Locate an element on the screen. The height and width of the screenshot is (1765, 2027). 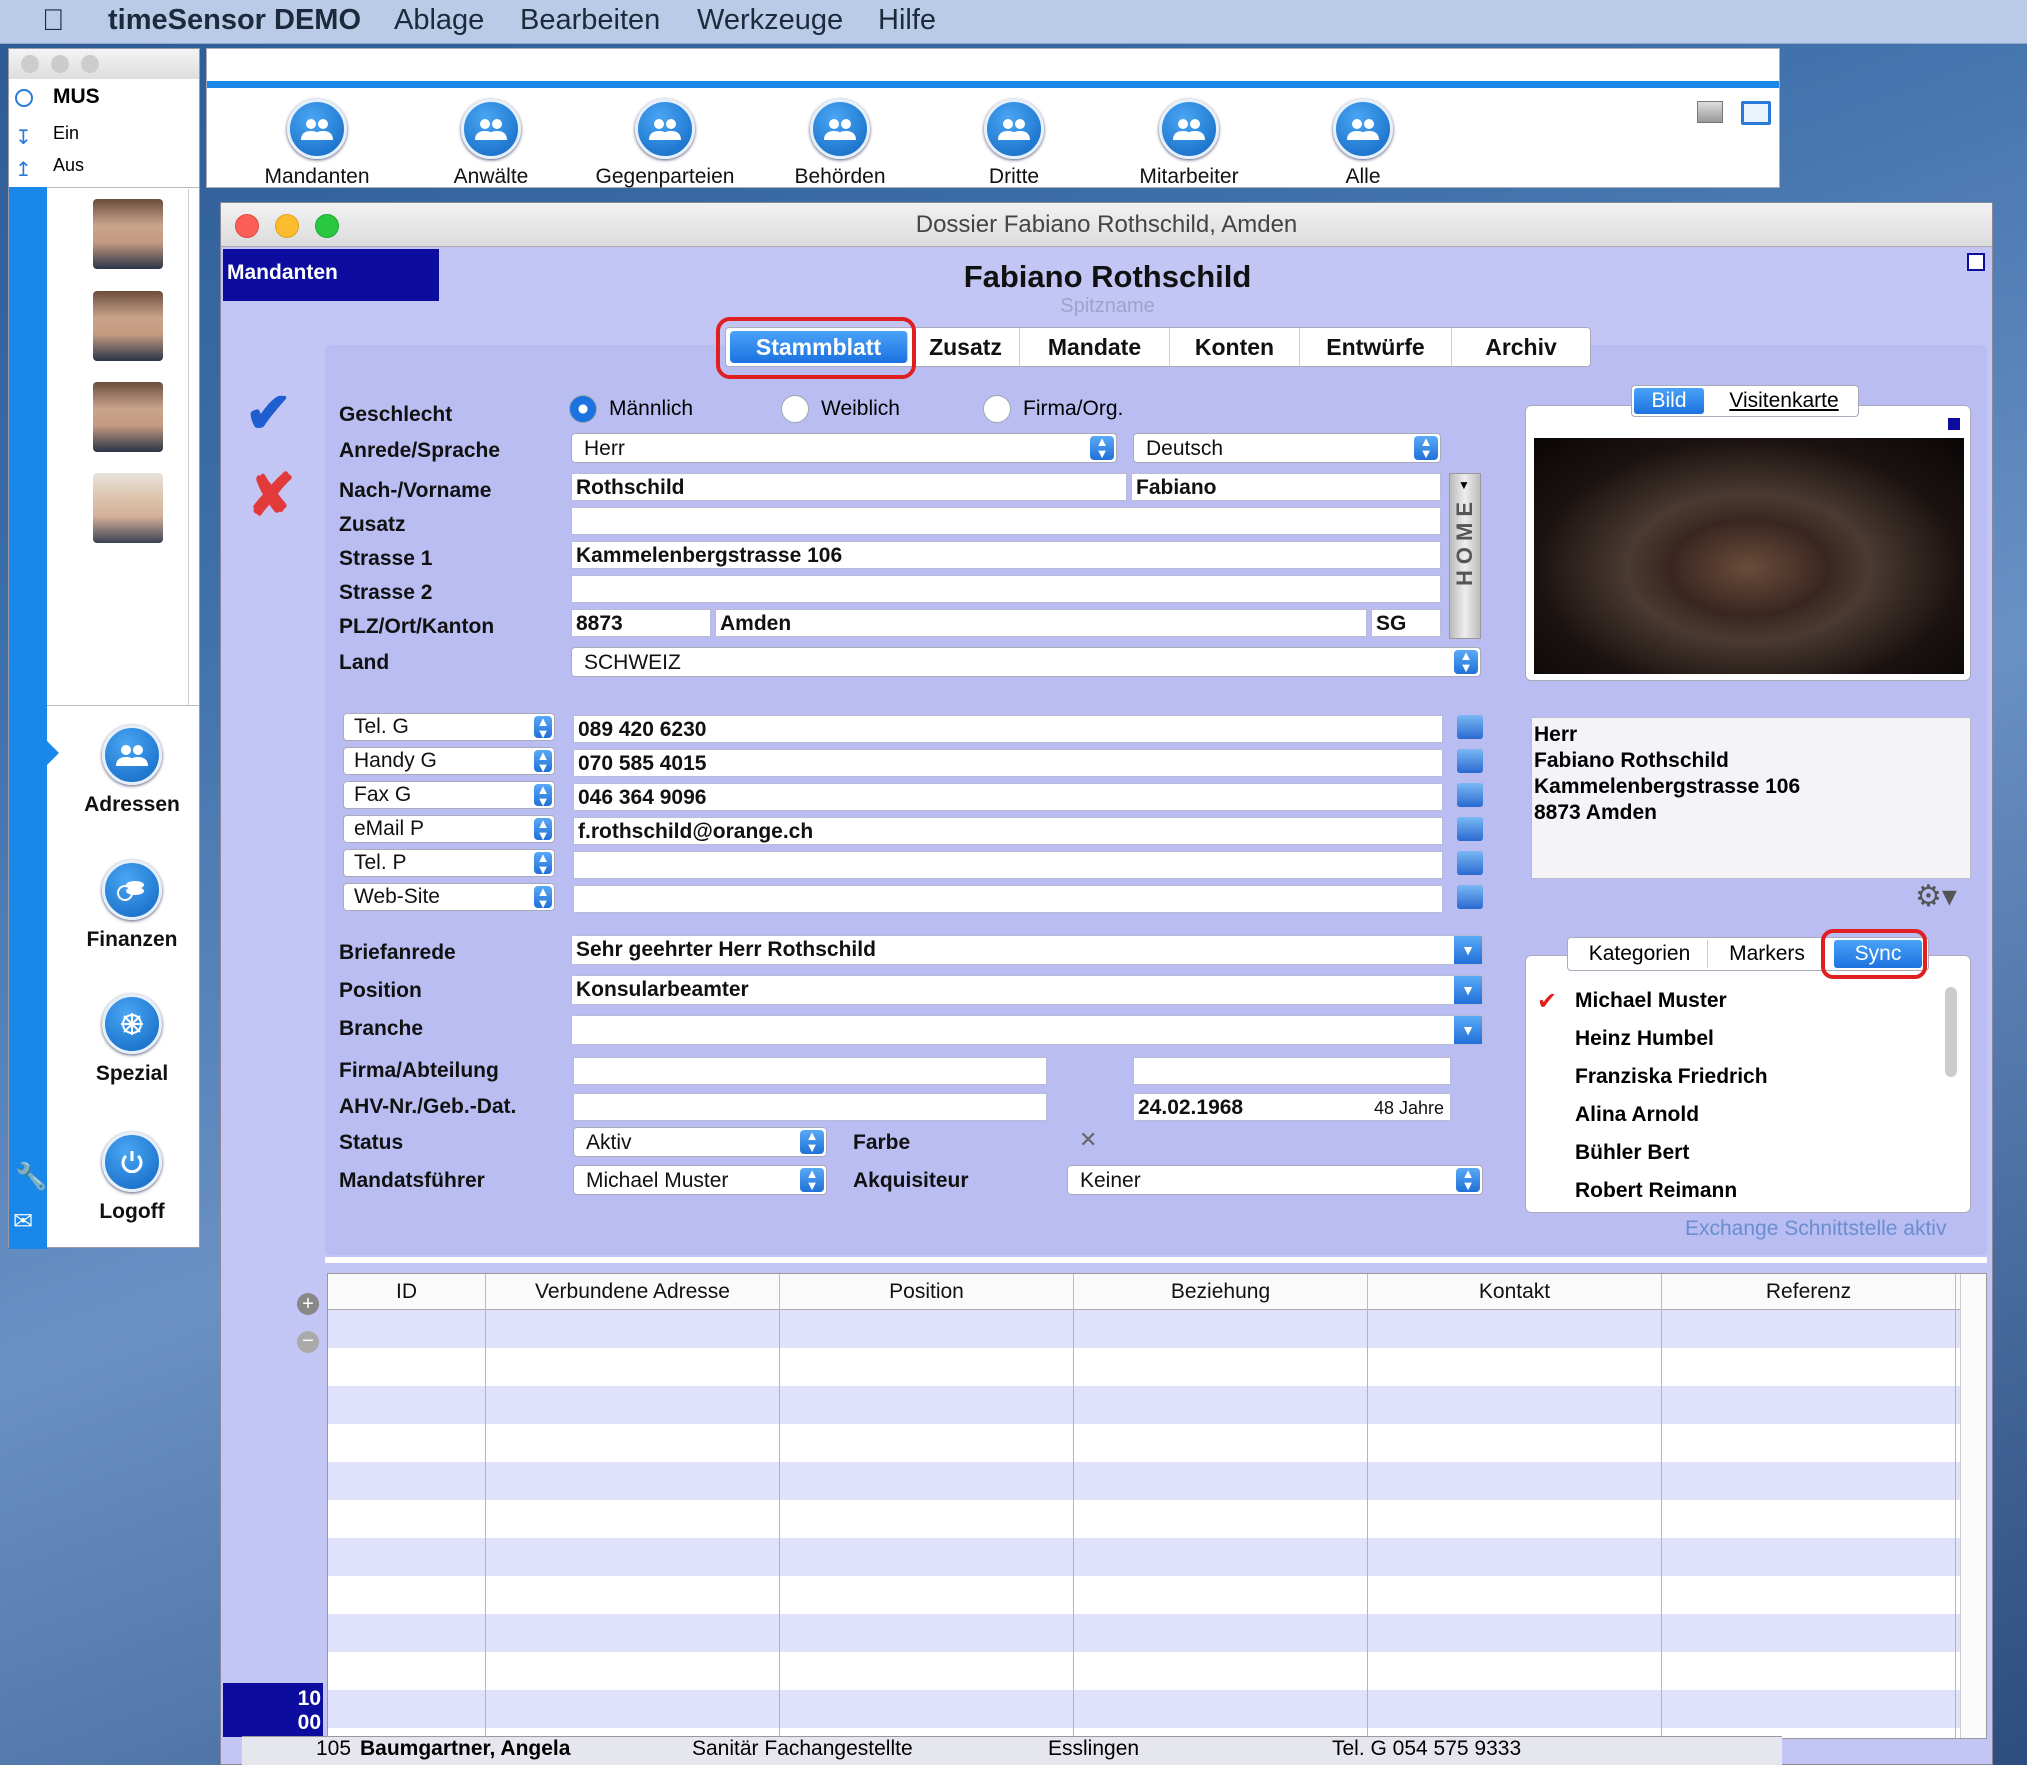
contact-type-select: Tel. P ▲ ▼ is located at coordinates (449, 863).